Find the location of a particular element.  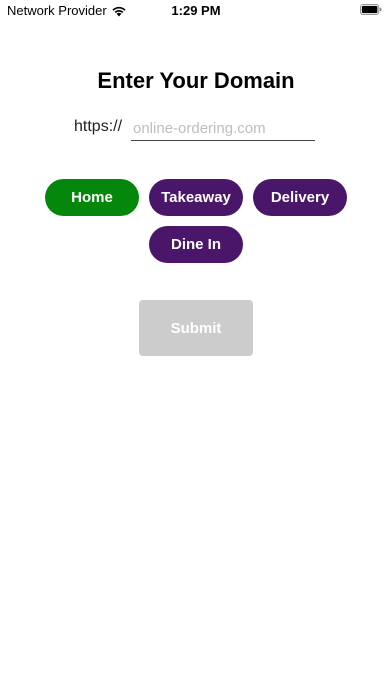

status-time: 1:29 PM is located at coordinates (196, 10).